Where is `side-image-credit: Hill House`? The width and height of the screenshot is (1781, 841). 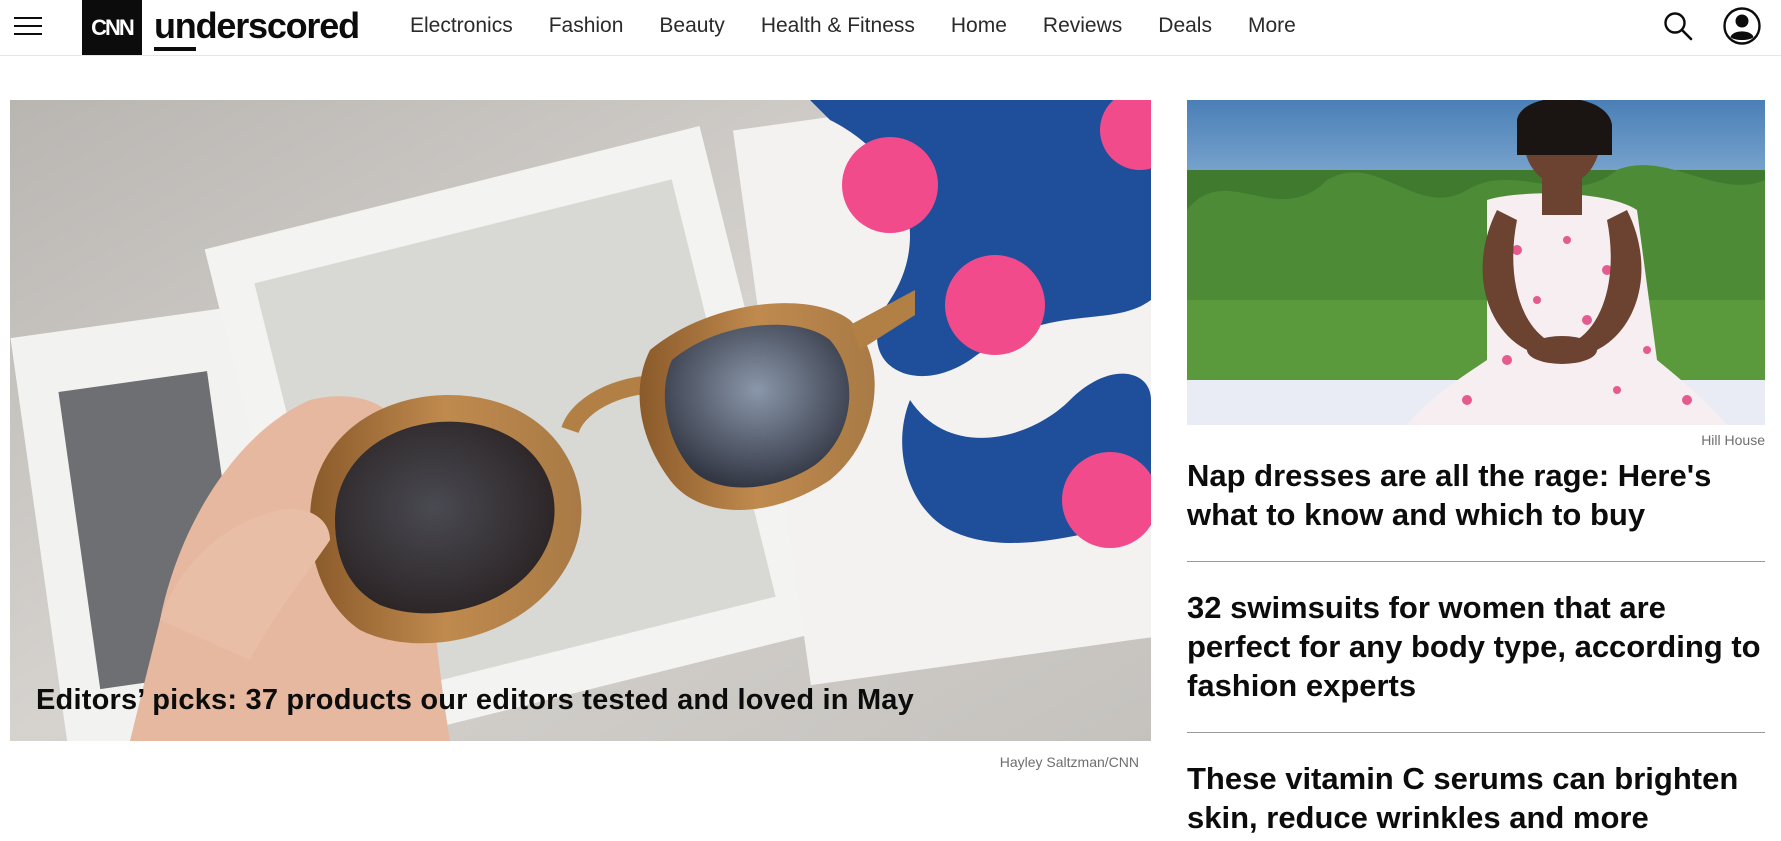 side-image-credit: Hill House is located at coordinates (1733, 440).